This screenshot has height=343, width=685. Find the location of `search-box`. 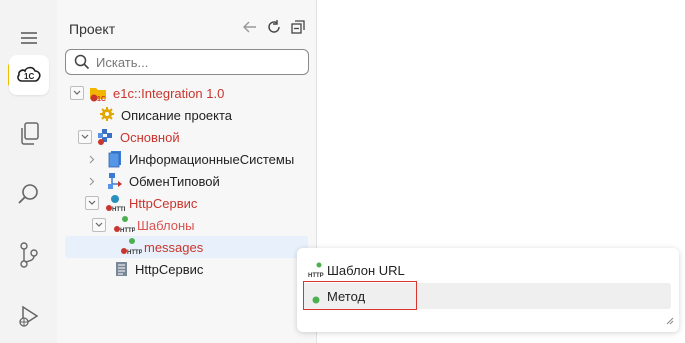

search-box is located at coordinates (187, 62).